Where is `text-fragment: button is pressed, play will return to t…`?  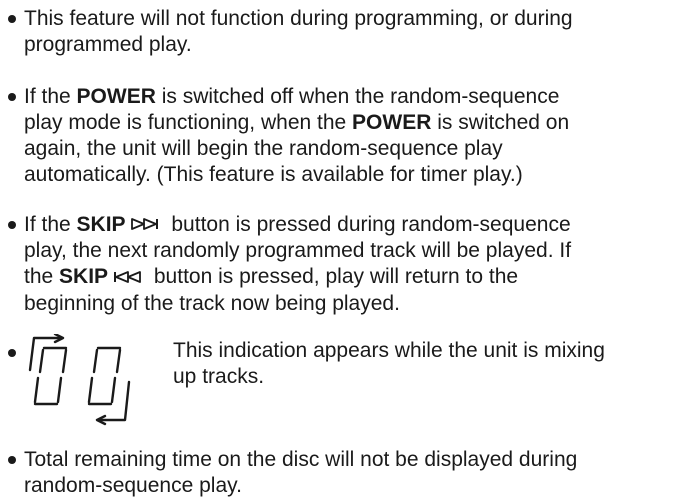
text-fragment: button is pressed, play will return to t… is located at coordinates (333, 277).